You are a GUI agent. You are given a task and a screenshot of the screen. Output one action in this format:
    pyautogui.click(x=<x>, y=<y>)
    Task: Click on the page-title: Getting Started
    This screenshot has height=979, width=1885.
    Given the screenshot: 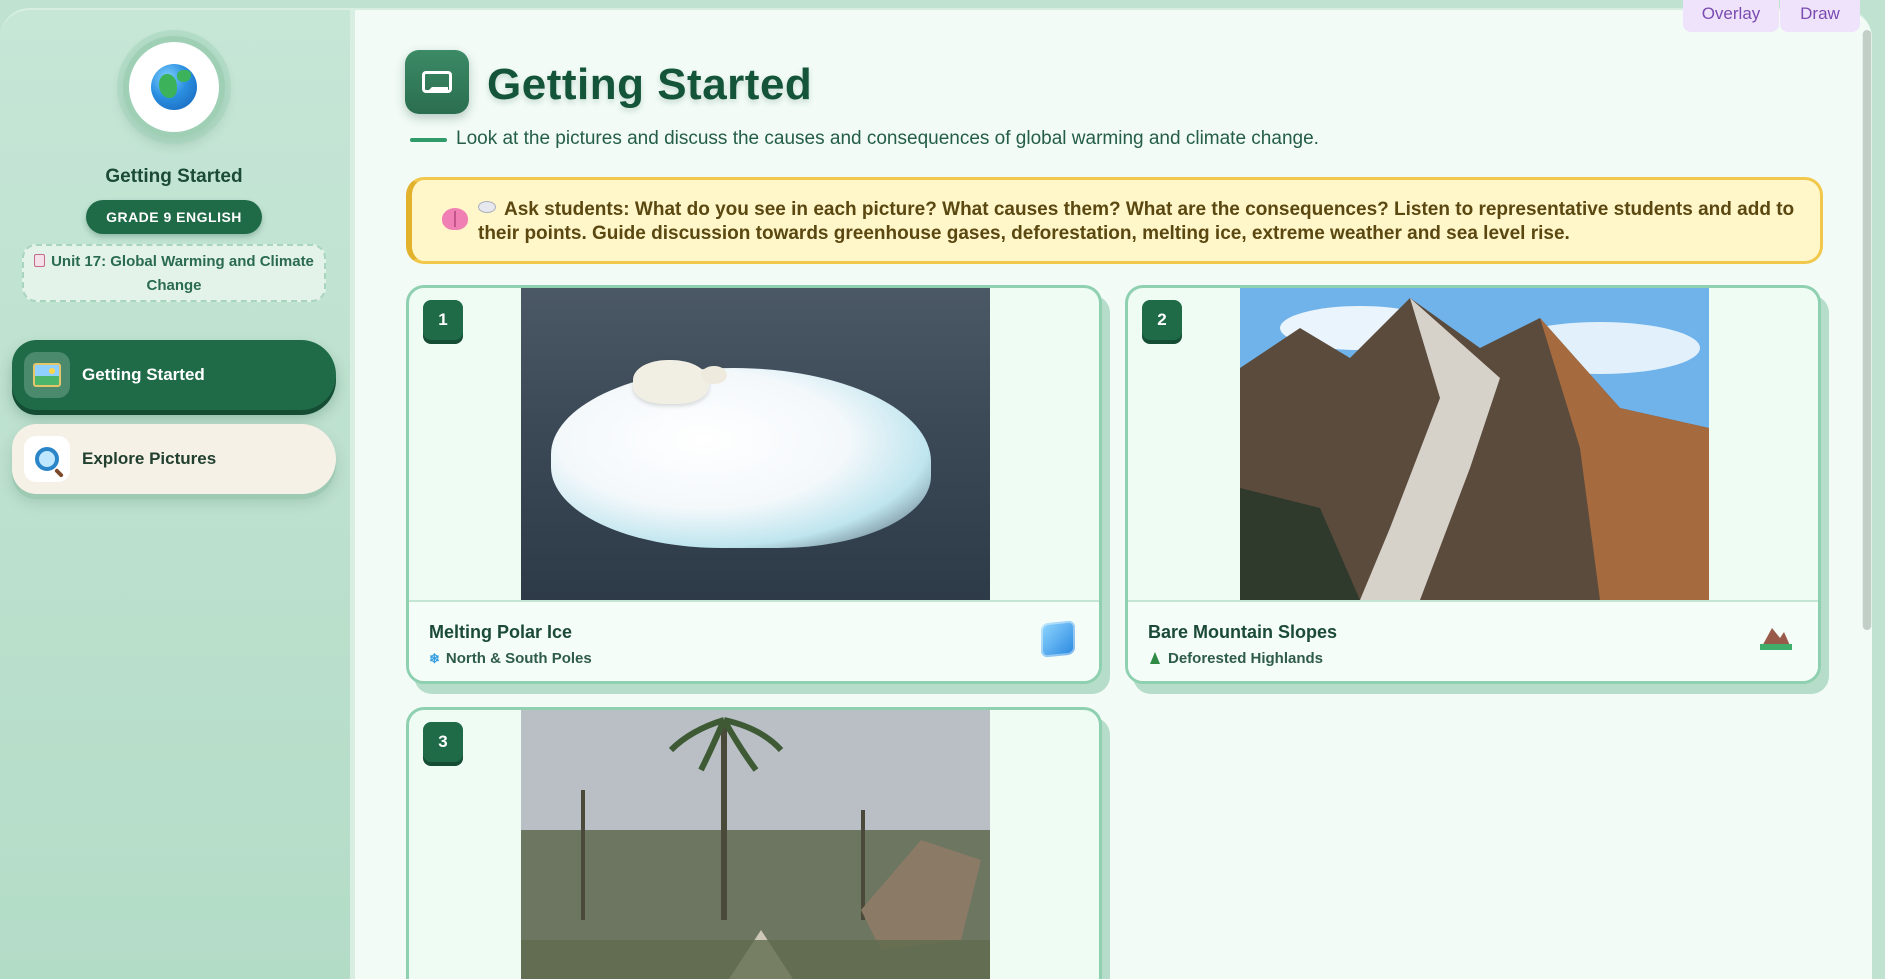 What is the action you would take?
    pyautogui.click(x=650, y=84)
    